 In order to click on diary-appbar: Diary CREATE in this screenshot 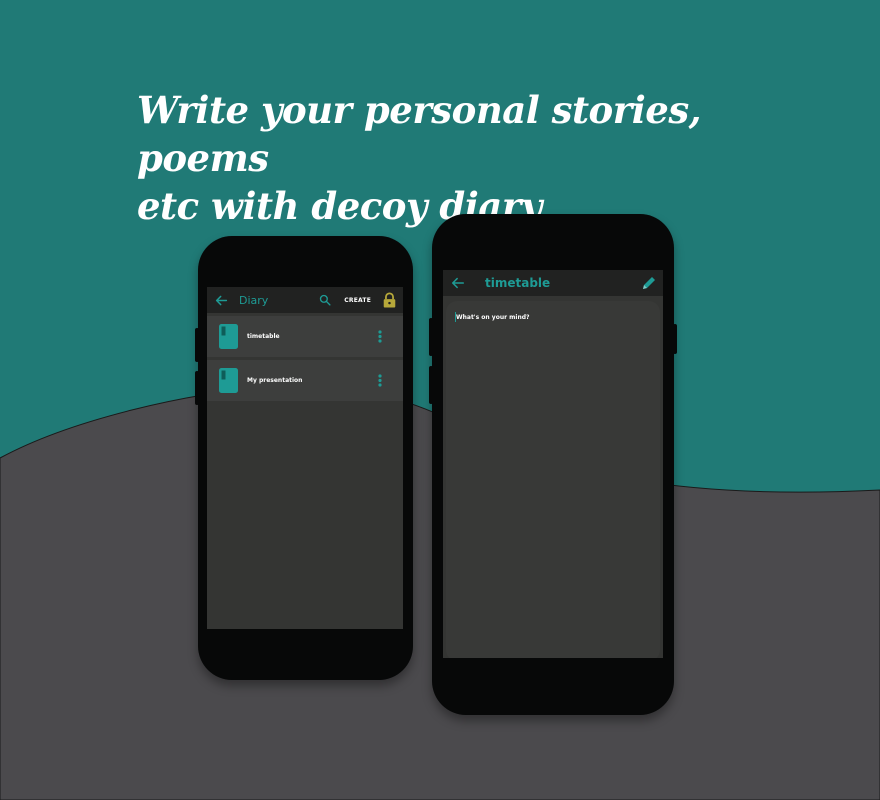, I will do `click(305, 300)`.